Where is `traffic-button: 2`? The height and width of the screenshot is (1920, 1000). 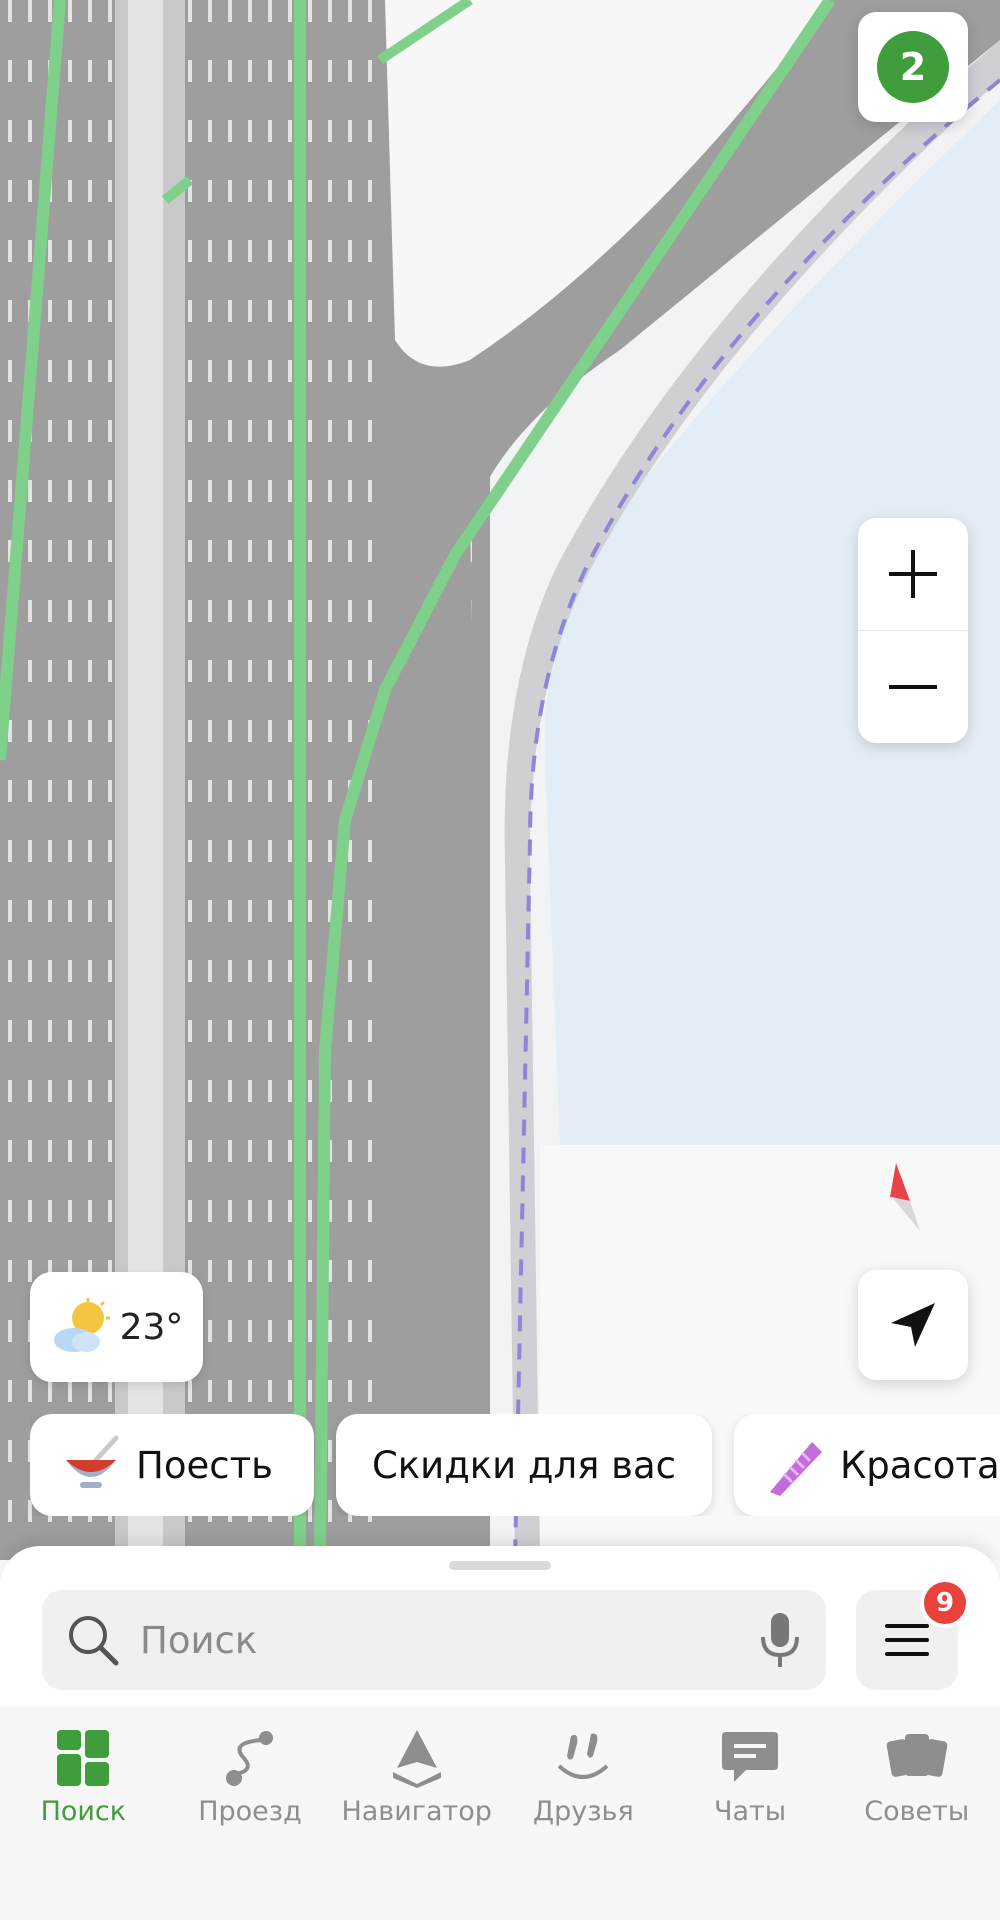 traffic-button: 2 is located at coordinates (913, 67).